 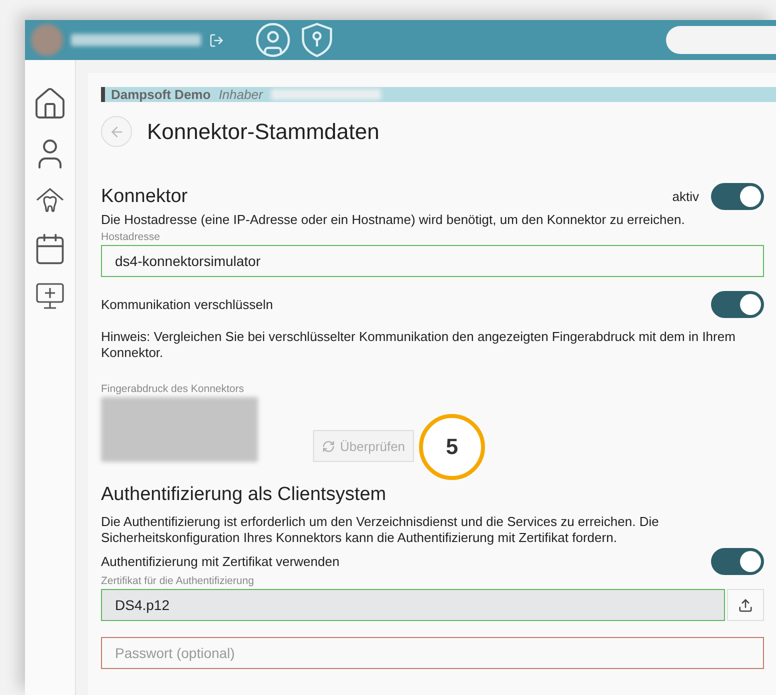 I want to click on toggle-label: Authentifizierung mit Zertifikat verwenden, so click(x=220, y=562).